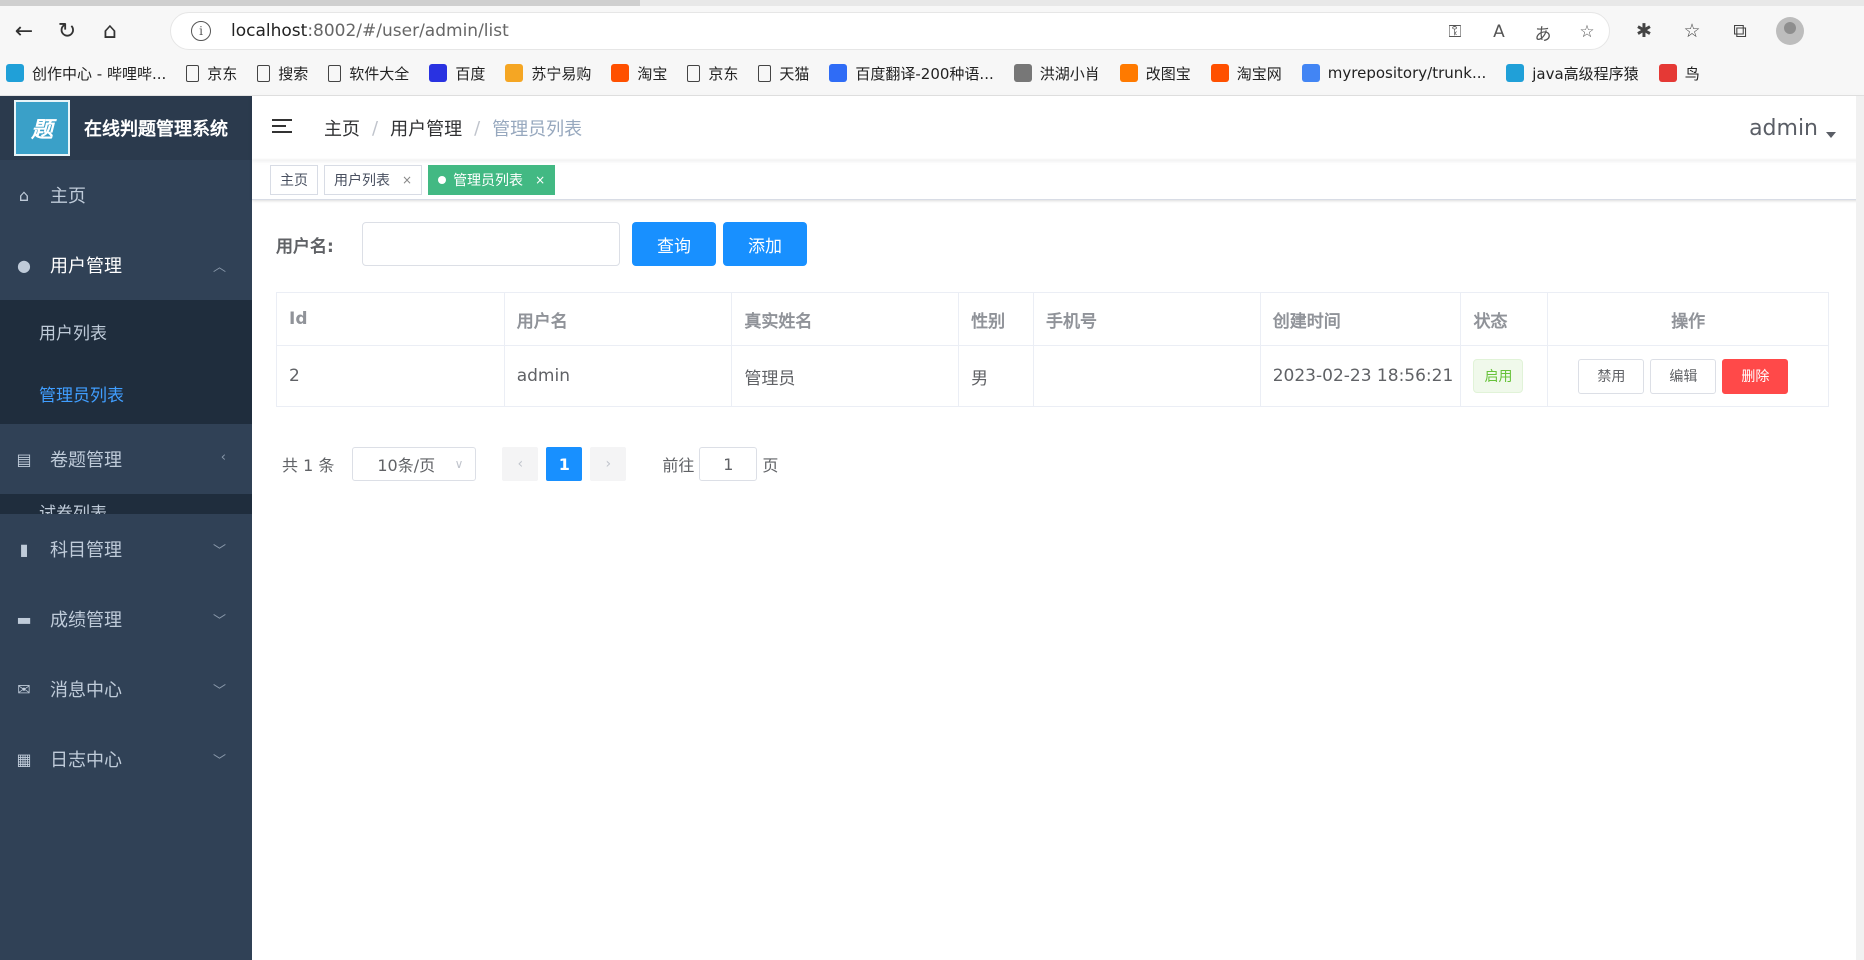 Image resolution: width=1864 pixels, height=960 pixels. Describe the element at coordinates (1790, 31) in the screenshot. I see `profile-avatar` at that location.